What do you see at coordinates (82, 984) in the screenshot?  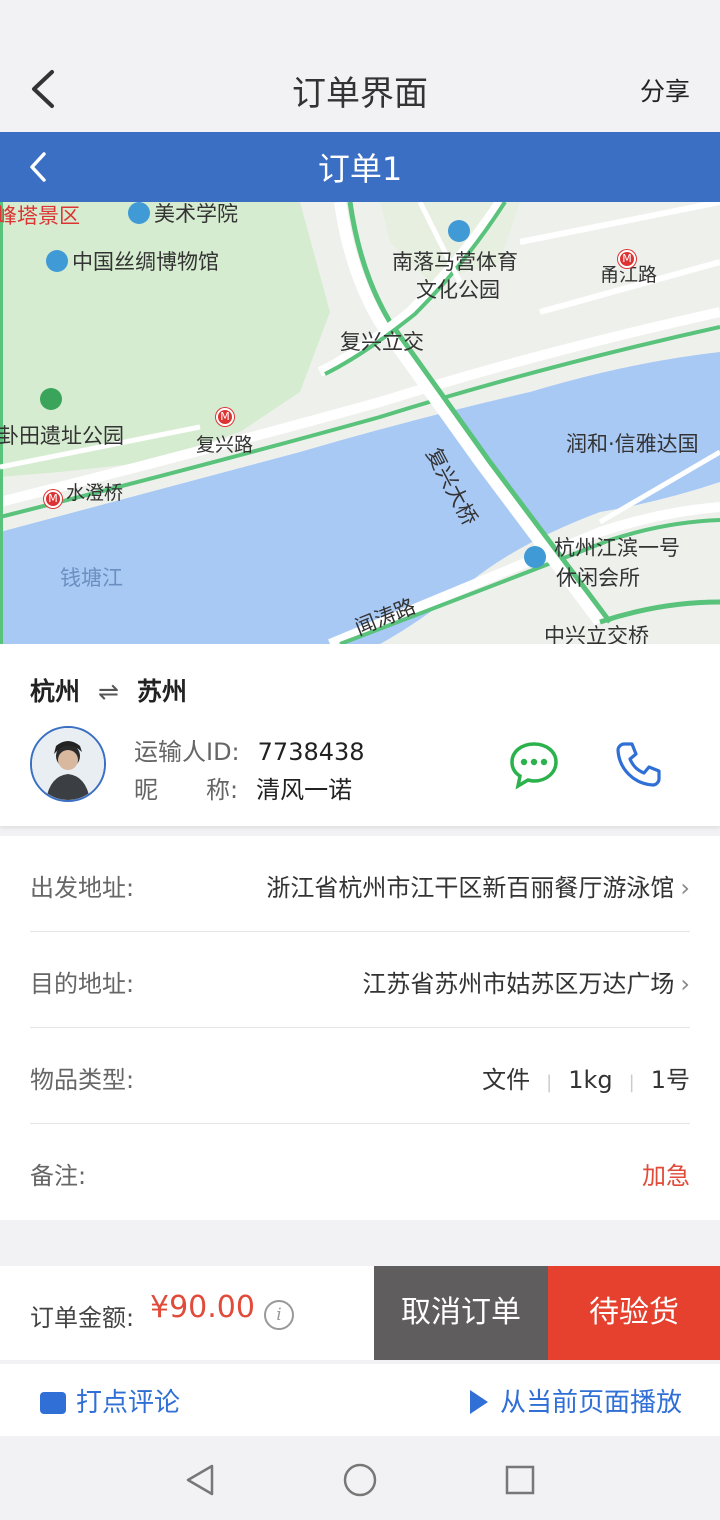 I see `destination-label: 目的地址:` at bounding box center [82, 984].